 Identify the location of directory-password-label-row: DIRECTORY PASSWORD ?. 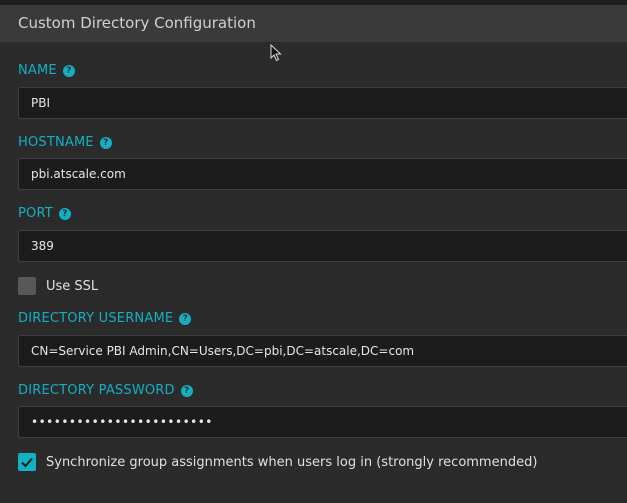
(105, 390).